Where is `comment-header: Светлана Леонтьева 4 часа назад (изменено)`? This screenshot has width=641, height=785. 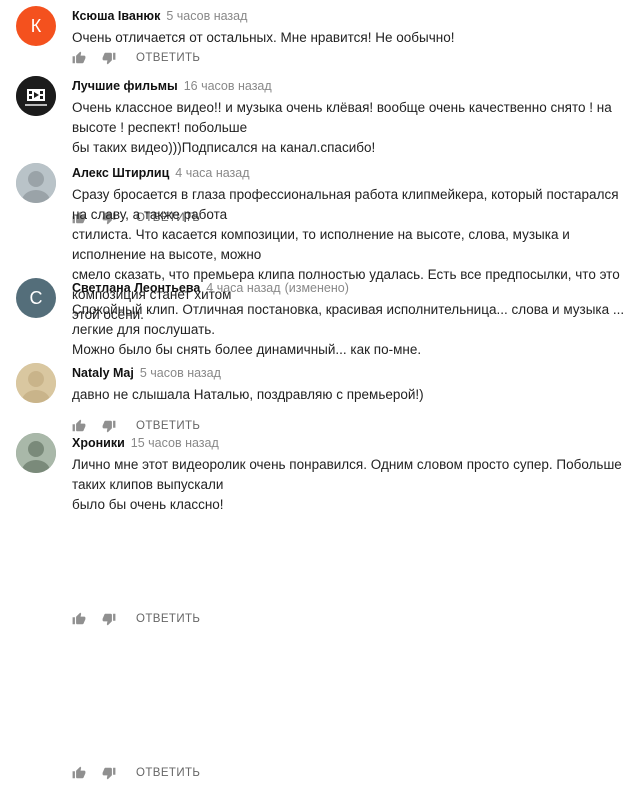
comment-header: Светлана Леонтьева 4 часа назад (изменено) is located at coordinates (210, 287).